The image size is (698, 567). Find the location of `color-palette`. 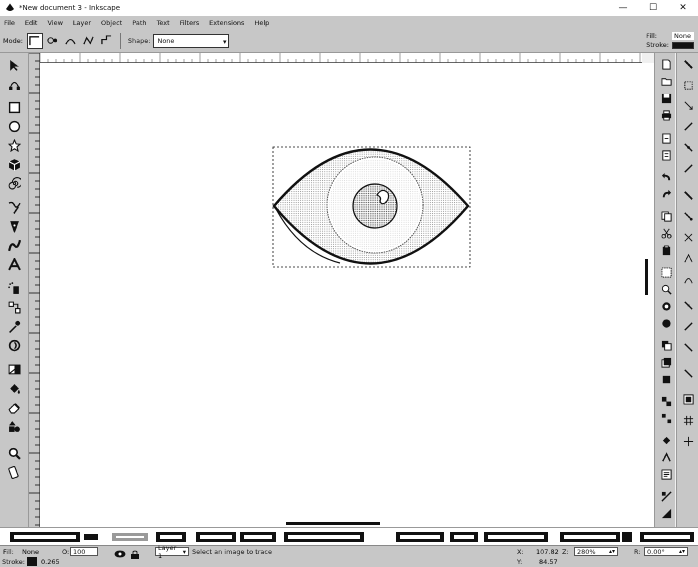

color-palette is located at coordinates (349, 536).